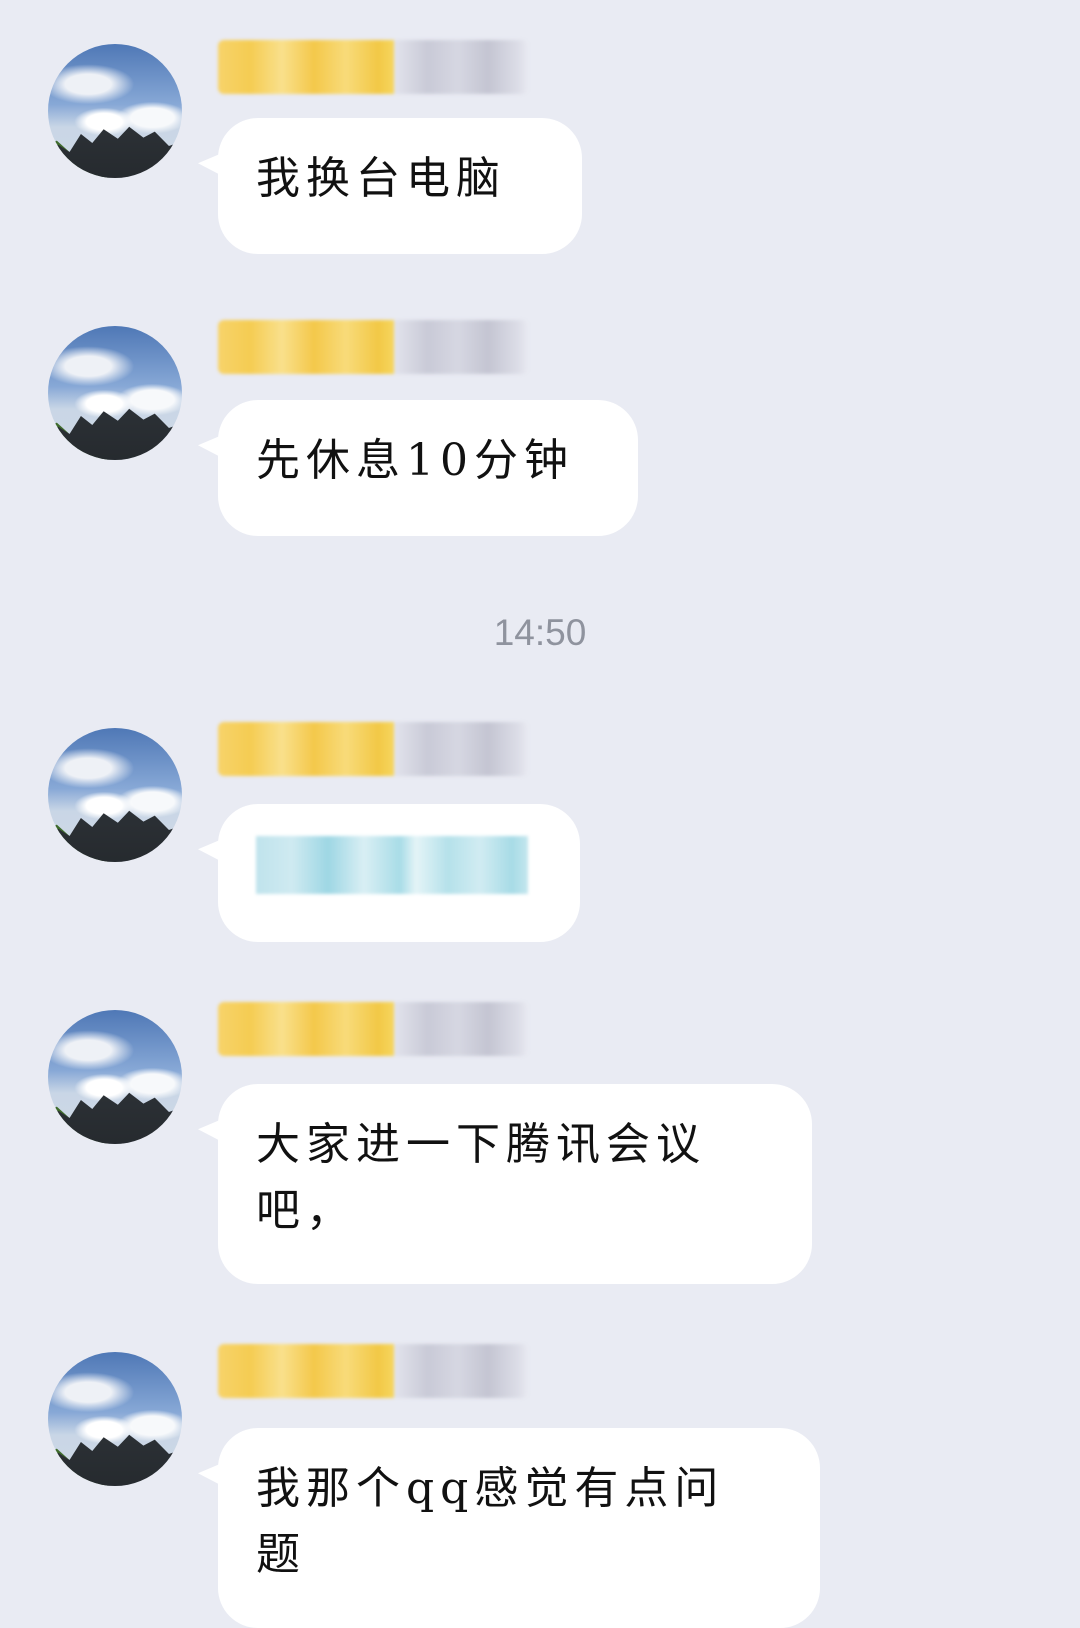 The height and width of the screenshot is (1628, 1080). What do you see at coordinates (540, 632) in the screenshot?
I see `chat-timestamp: 14:50` at bounding box center [540, 632].